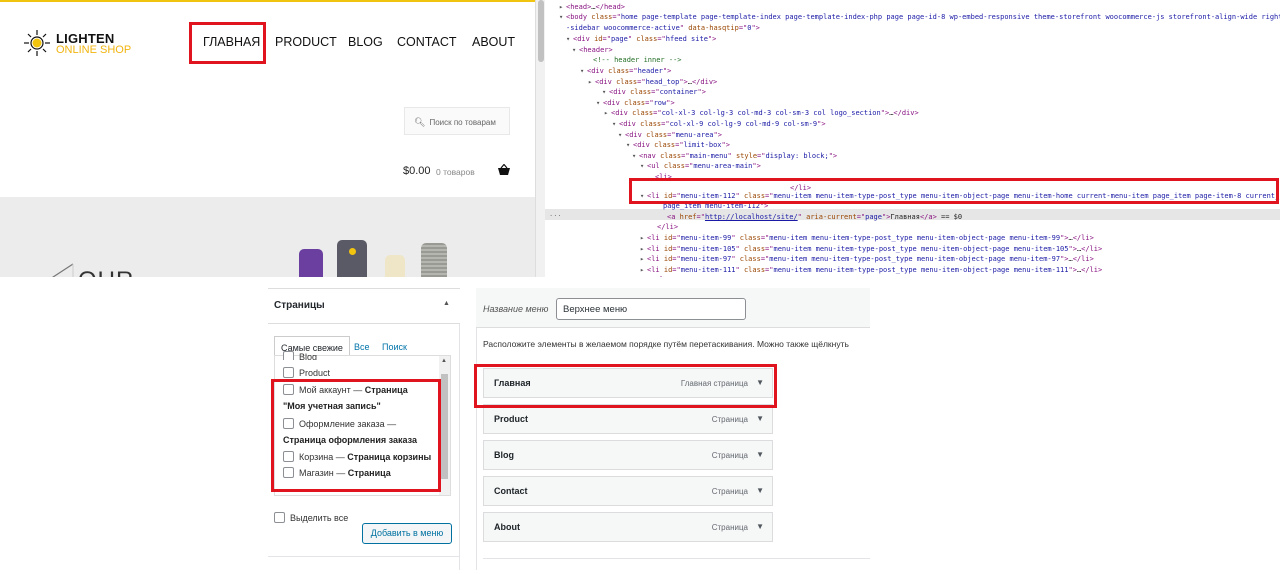 This screenshot has height=574, width=1280. I want to click on product-search-field: 🔍︎ Поиск по товарам, so click(457, 121).